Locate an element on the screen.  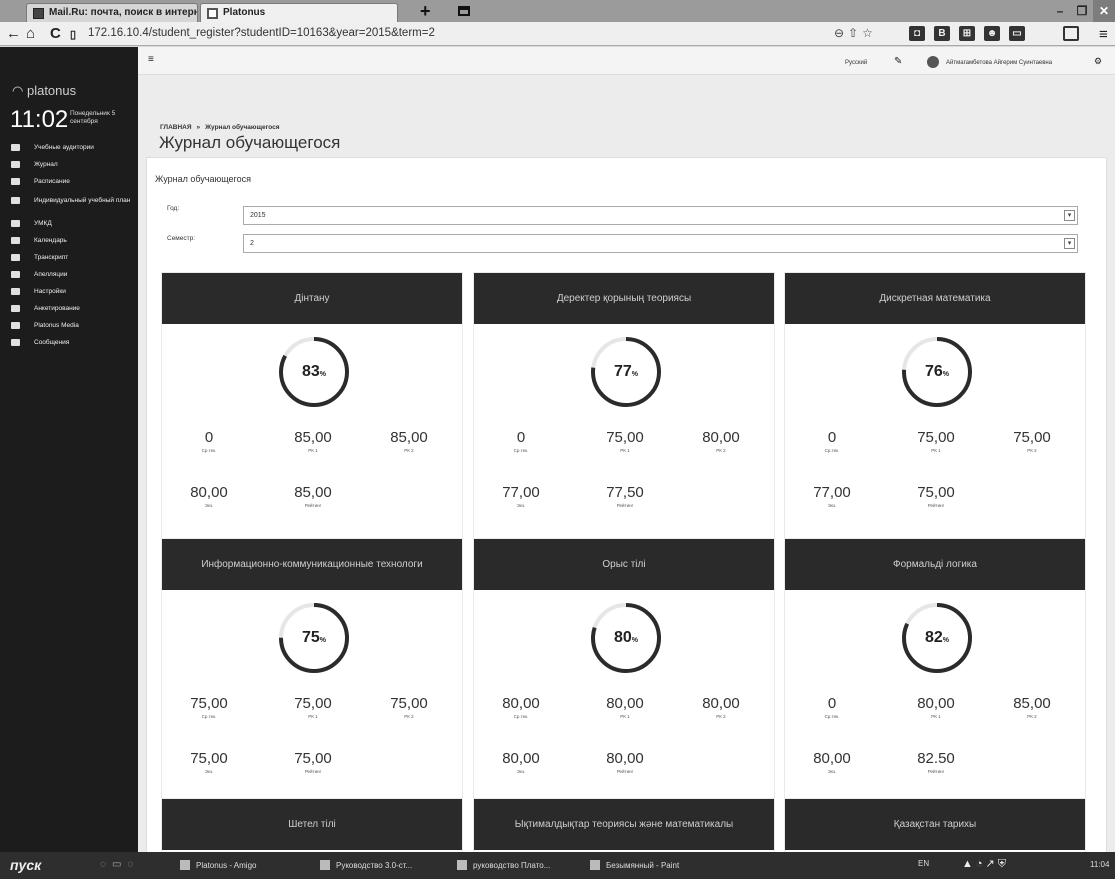
chat-icon is located at coordinates (1071, 33).